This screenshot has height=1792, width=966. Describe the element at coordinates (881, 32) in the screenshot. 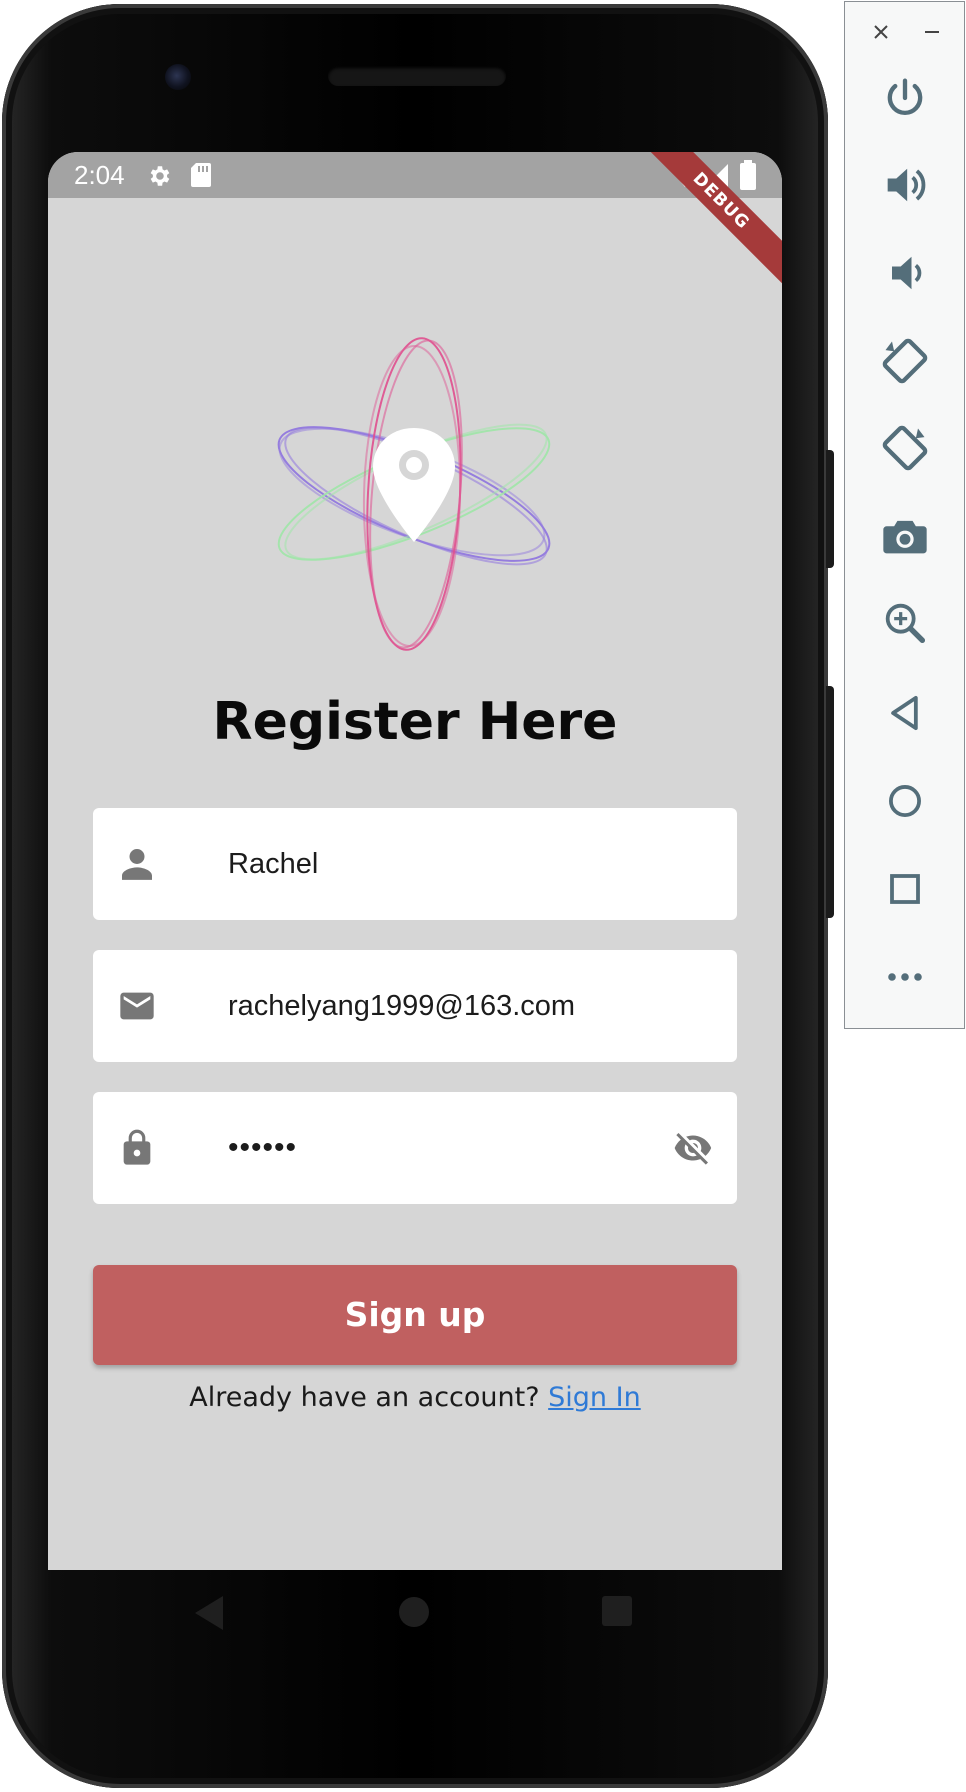

I see `close-icon` at that location.